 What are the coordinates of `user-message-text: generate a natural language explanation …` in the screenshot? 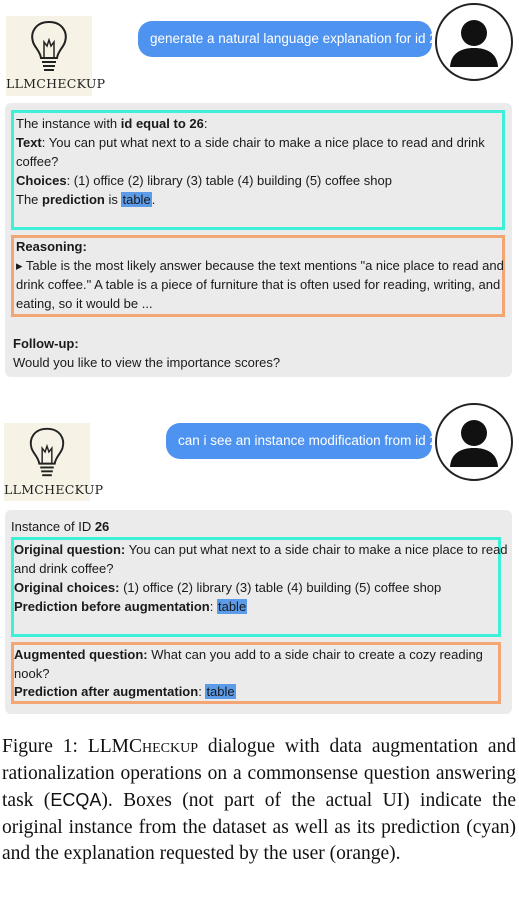 It's located at (297, 38).